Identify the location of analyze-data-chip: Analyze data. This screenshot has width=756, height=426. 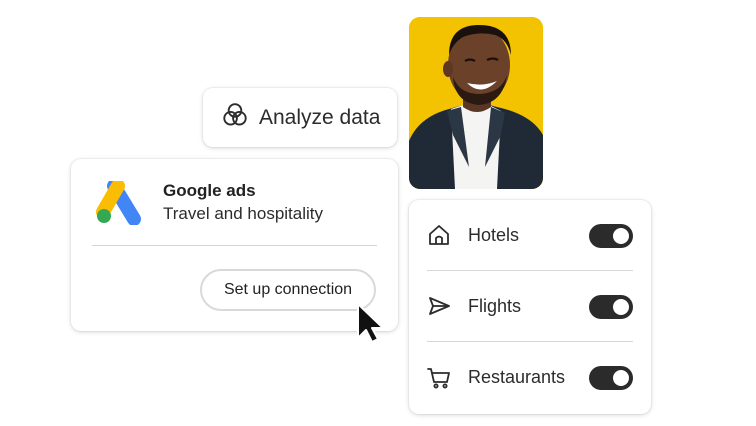
(300, 117).